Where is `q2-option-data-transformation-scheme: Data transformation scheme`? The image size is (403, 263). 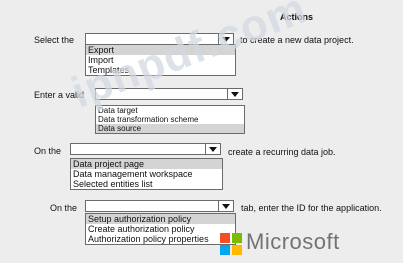 q2-option-data-transformation-scheme: Data transformation scheme is located at coordinates (170, 119).